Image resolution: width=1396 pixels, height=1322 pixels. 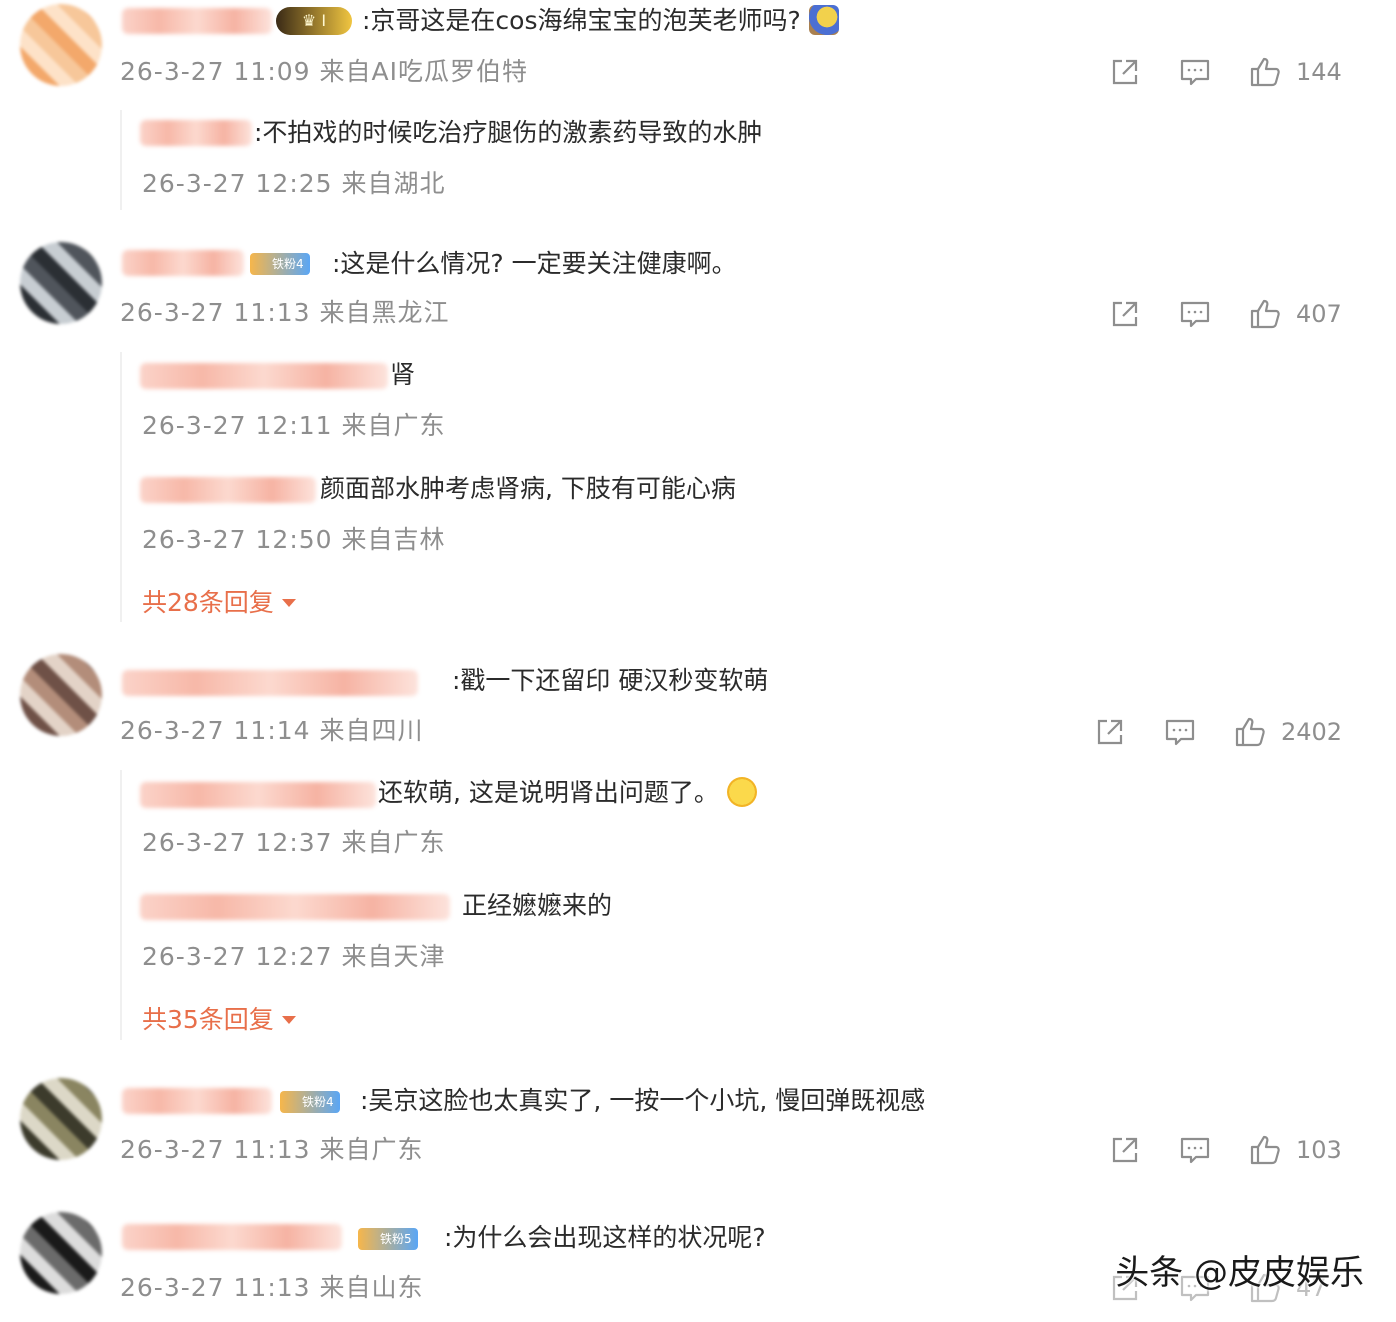 I want to click on like-count: 144, so click(x=1319, y=72).